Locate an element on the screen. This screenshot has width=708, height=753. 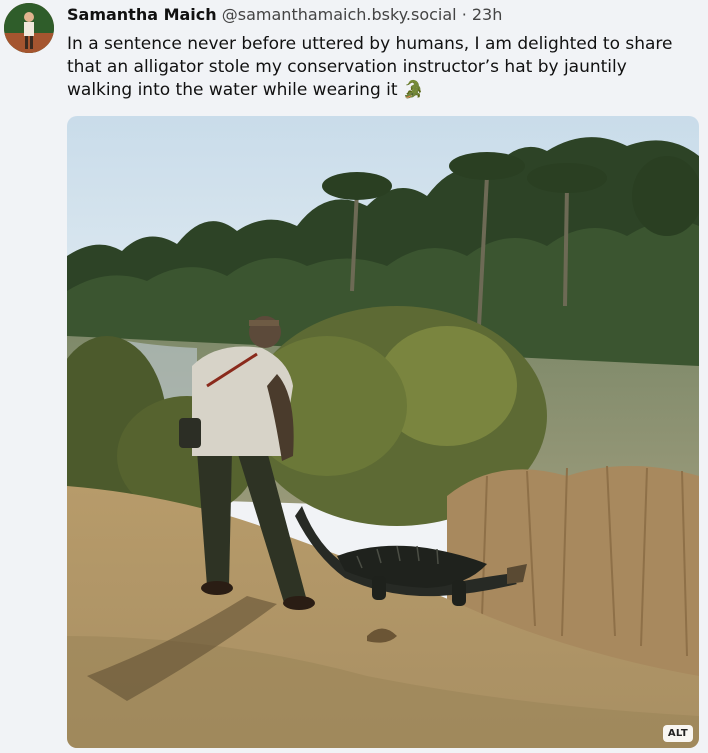
post-timestamp: 23h is located at coordinates (487, 14).